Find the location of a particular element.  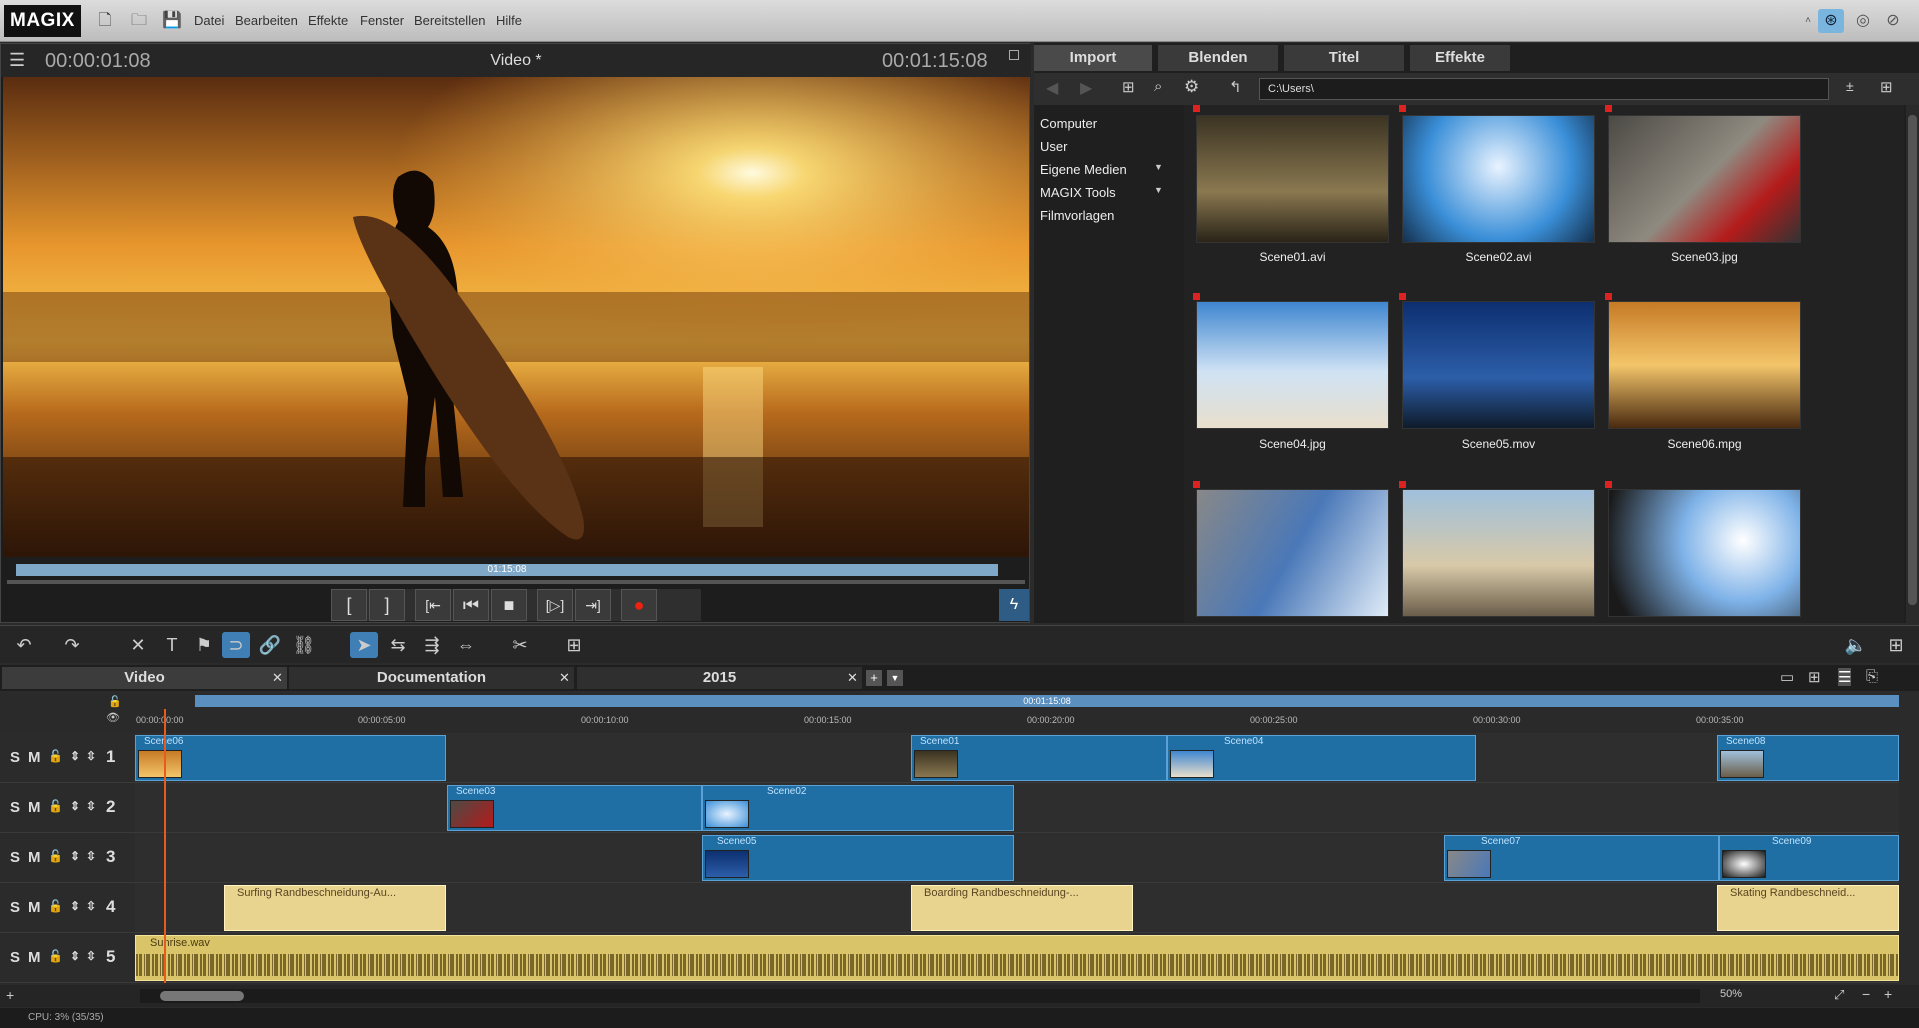

maximize-icon is located at coordinates (1014, 55).